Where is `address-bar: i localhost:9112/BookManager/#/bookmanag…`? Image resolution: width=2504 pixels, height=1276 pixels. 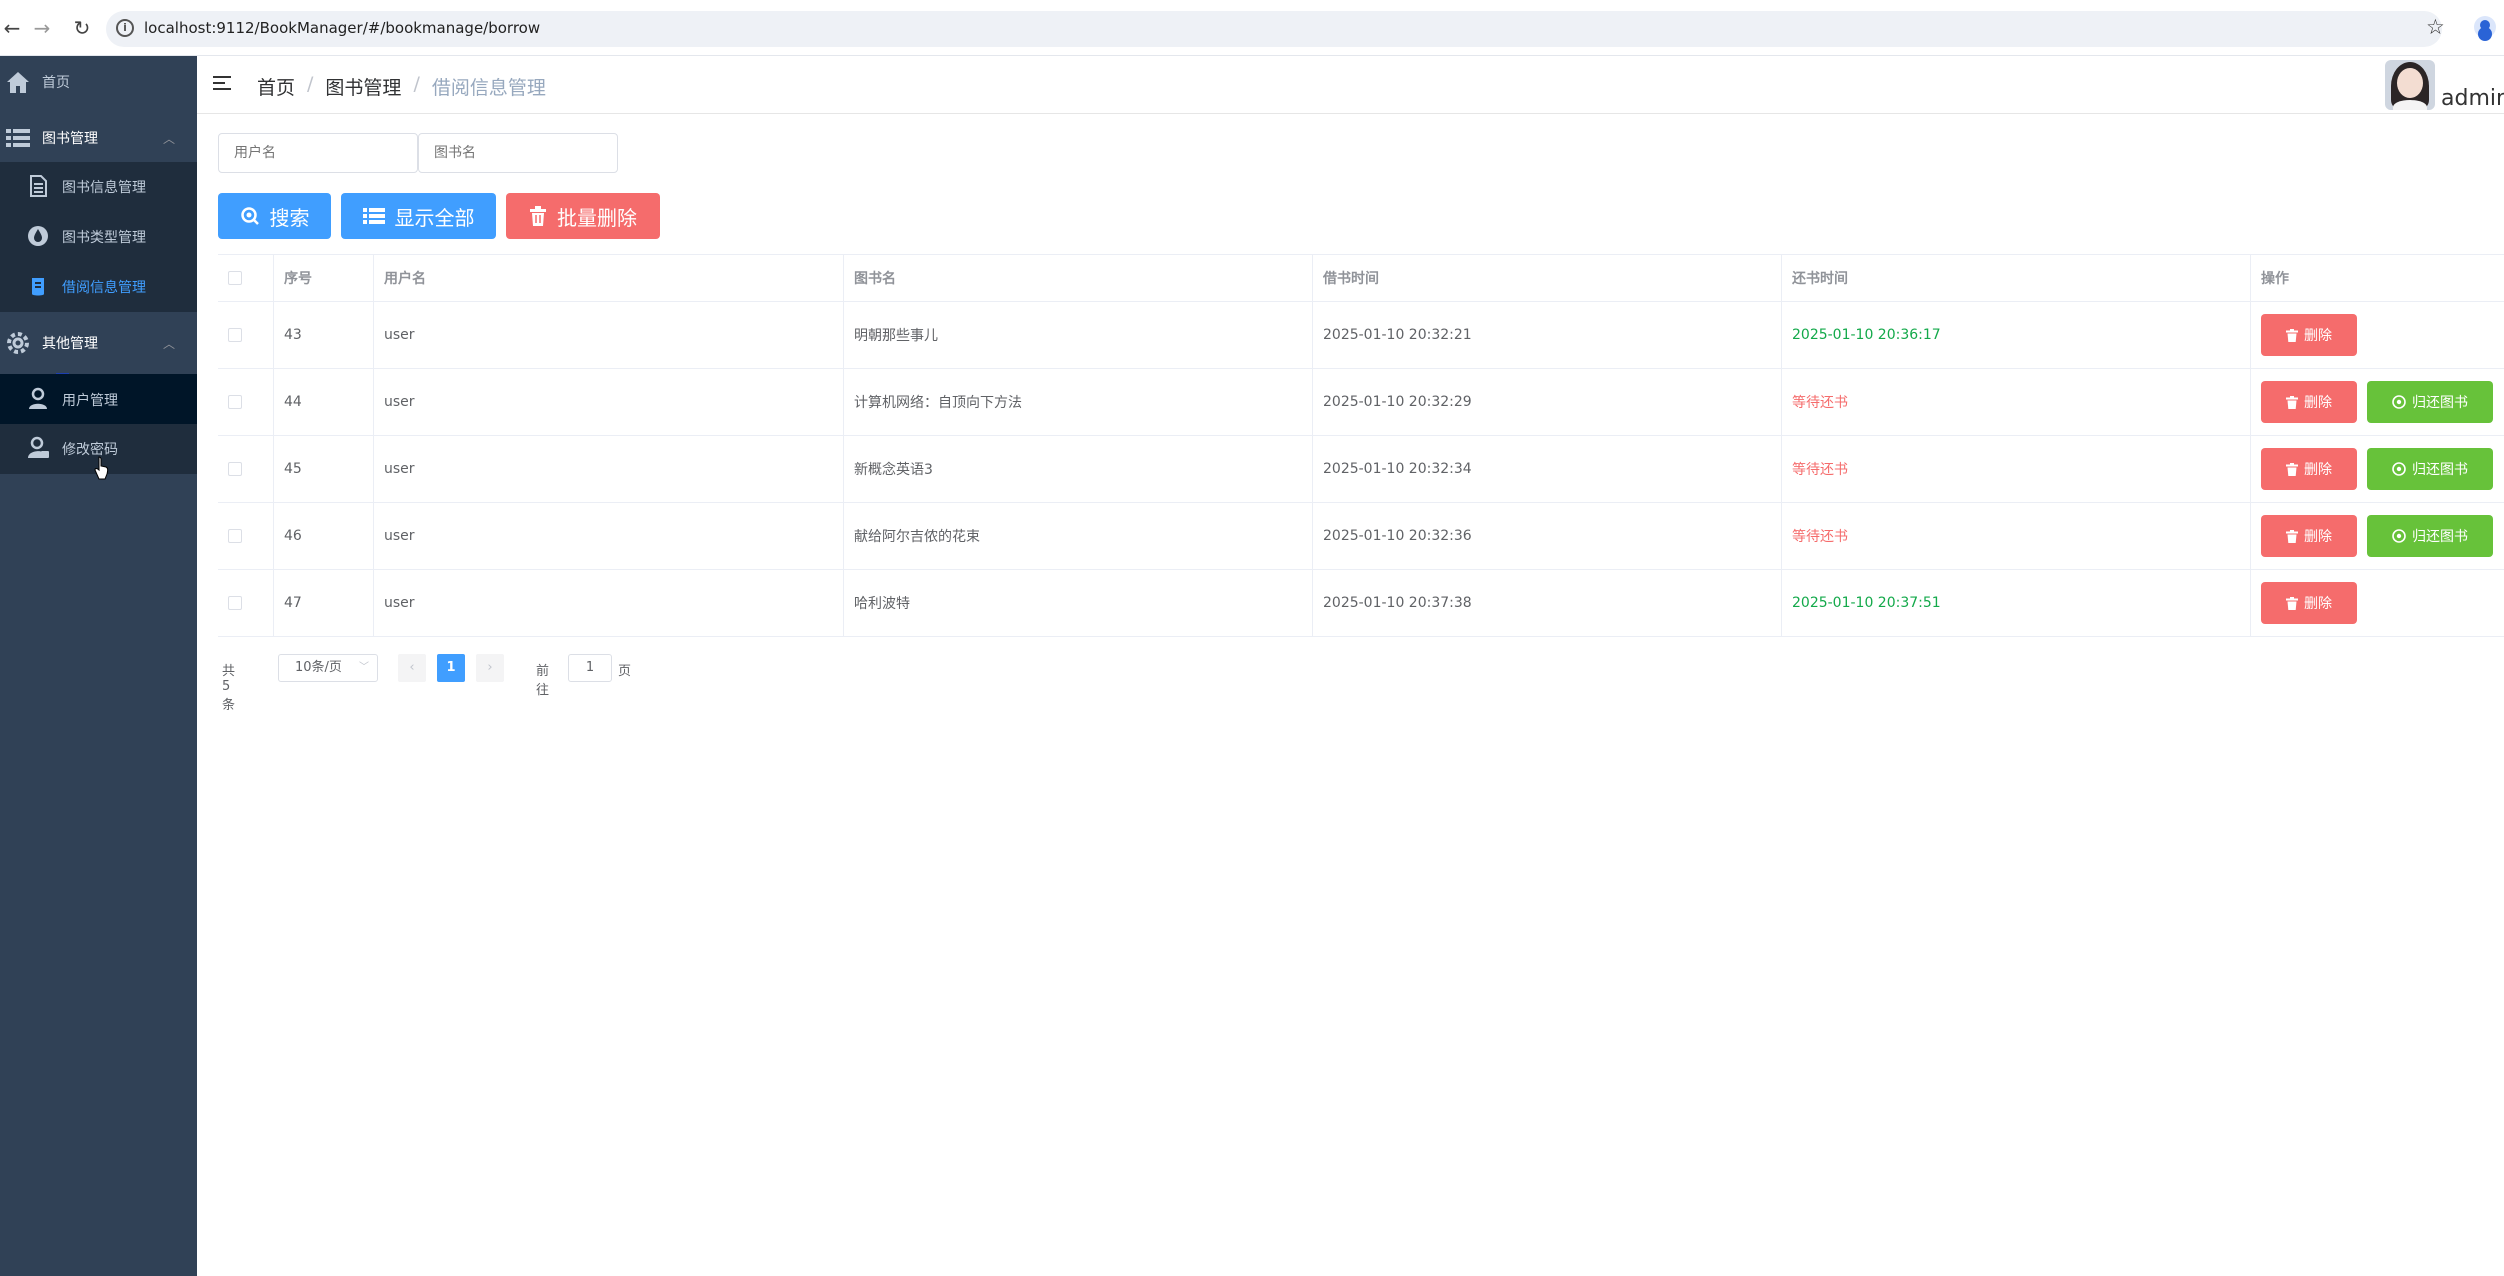 address-bar: i localhost:9112/BookManager/#/bookmanag… is located at coordinates (1274, 29).